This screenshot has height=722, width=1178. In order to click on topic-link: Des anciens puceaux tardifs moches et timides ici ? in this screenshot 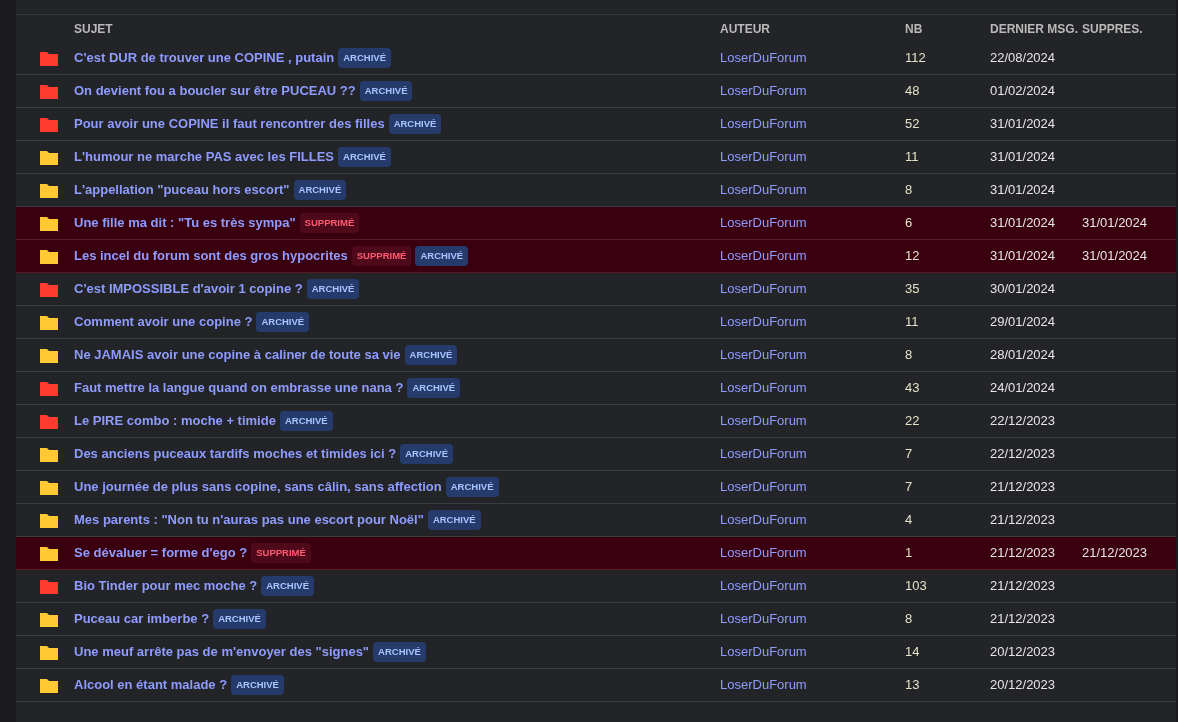, I will do `click(235, 454)`.